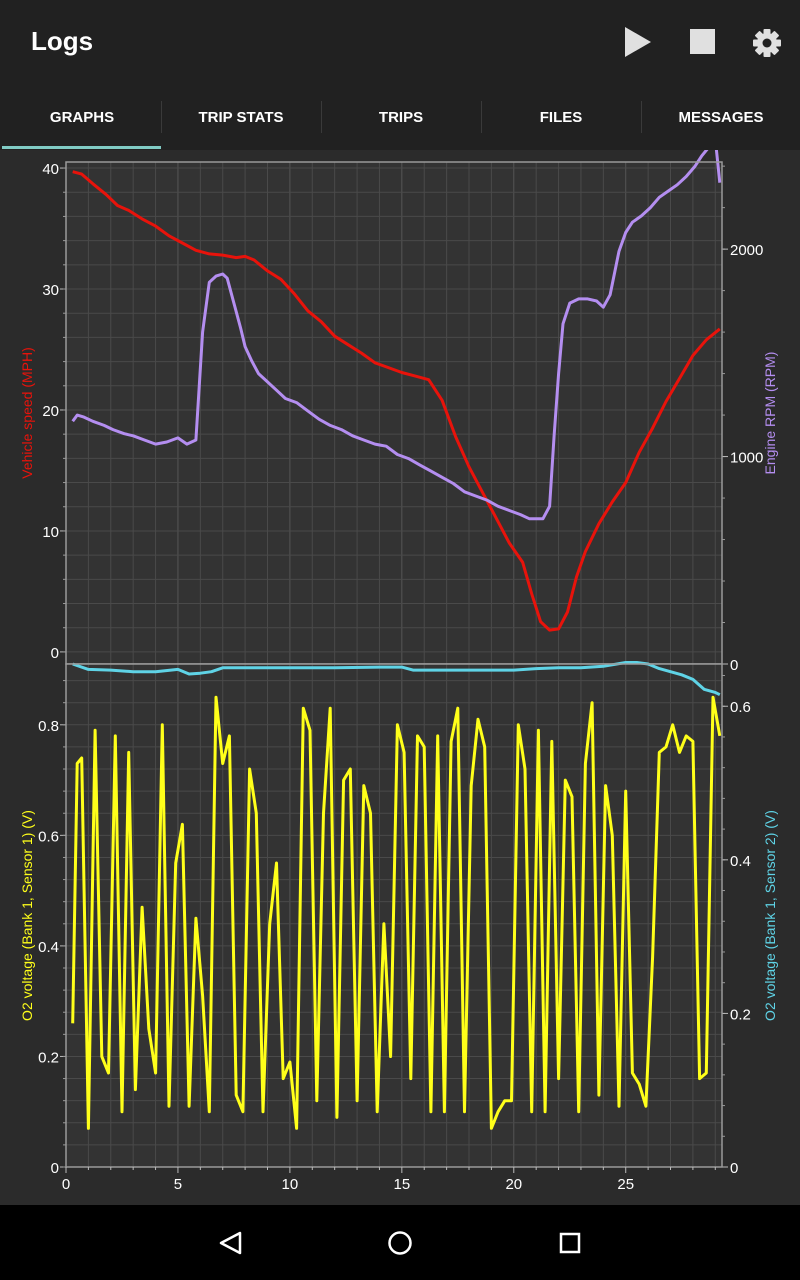 The height and width of the screenshot is (1280, 800). What do you see at coordinates (720, 117) in the screenshot?
I see `tab-messages: MESSAGES` at bounding box center [720, 117].